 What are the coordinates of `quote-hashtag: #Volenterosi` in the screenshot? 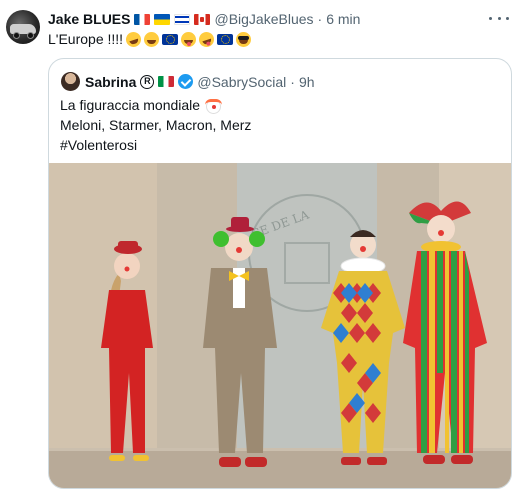 It's located at (155, 145).